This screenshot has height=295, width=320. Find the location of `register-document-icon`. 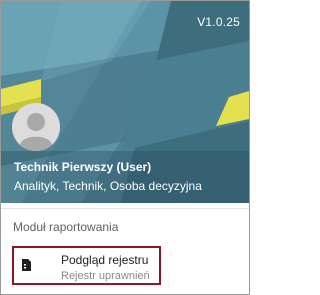

register-document-icon is located at coordinates (26, 265).